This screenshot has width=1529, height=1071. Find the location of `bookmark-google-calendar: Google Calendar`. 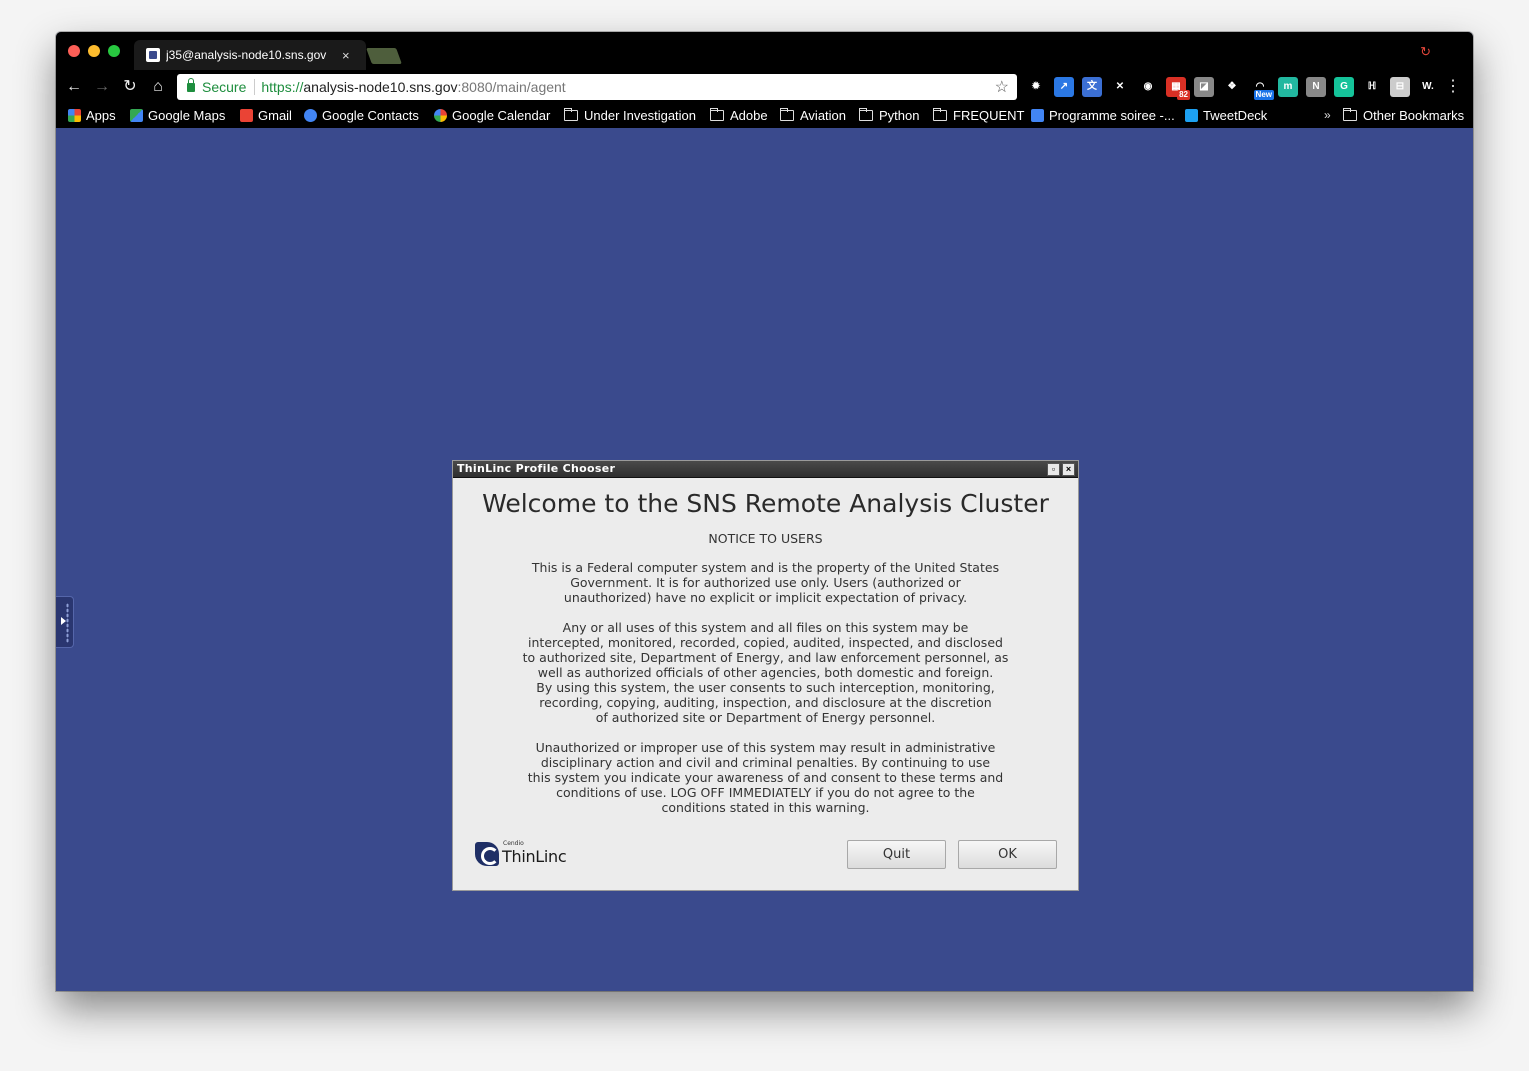

bookmark-google-calendar: Google Calendar is located at coordinates (492, 115).